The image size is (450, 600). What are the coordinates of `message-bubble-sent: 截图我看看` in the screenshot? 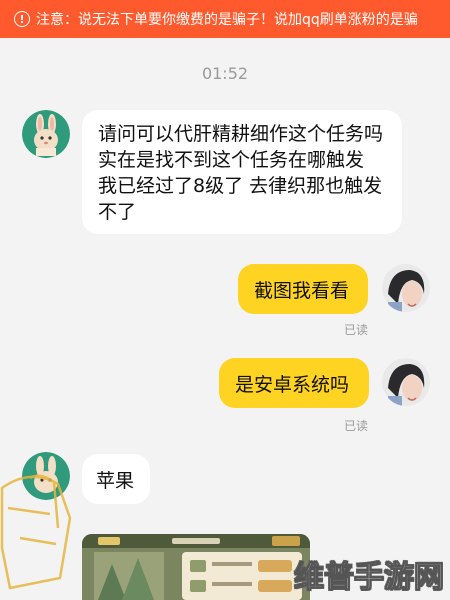 It's located at (303, 289).